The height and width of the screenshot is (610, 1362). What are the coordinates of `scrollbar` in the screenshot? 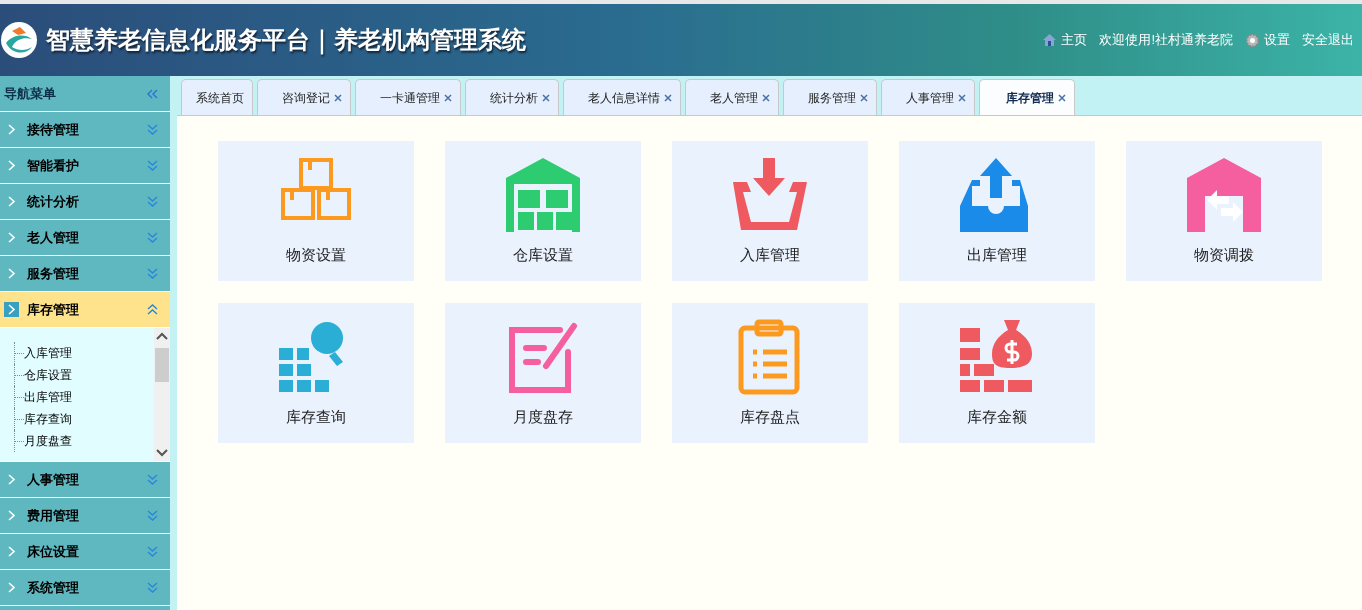 It's located at (162, 394).